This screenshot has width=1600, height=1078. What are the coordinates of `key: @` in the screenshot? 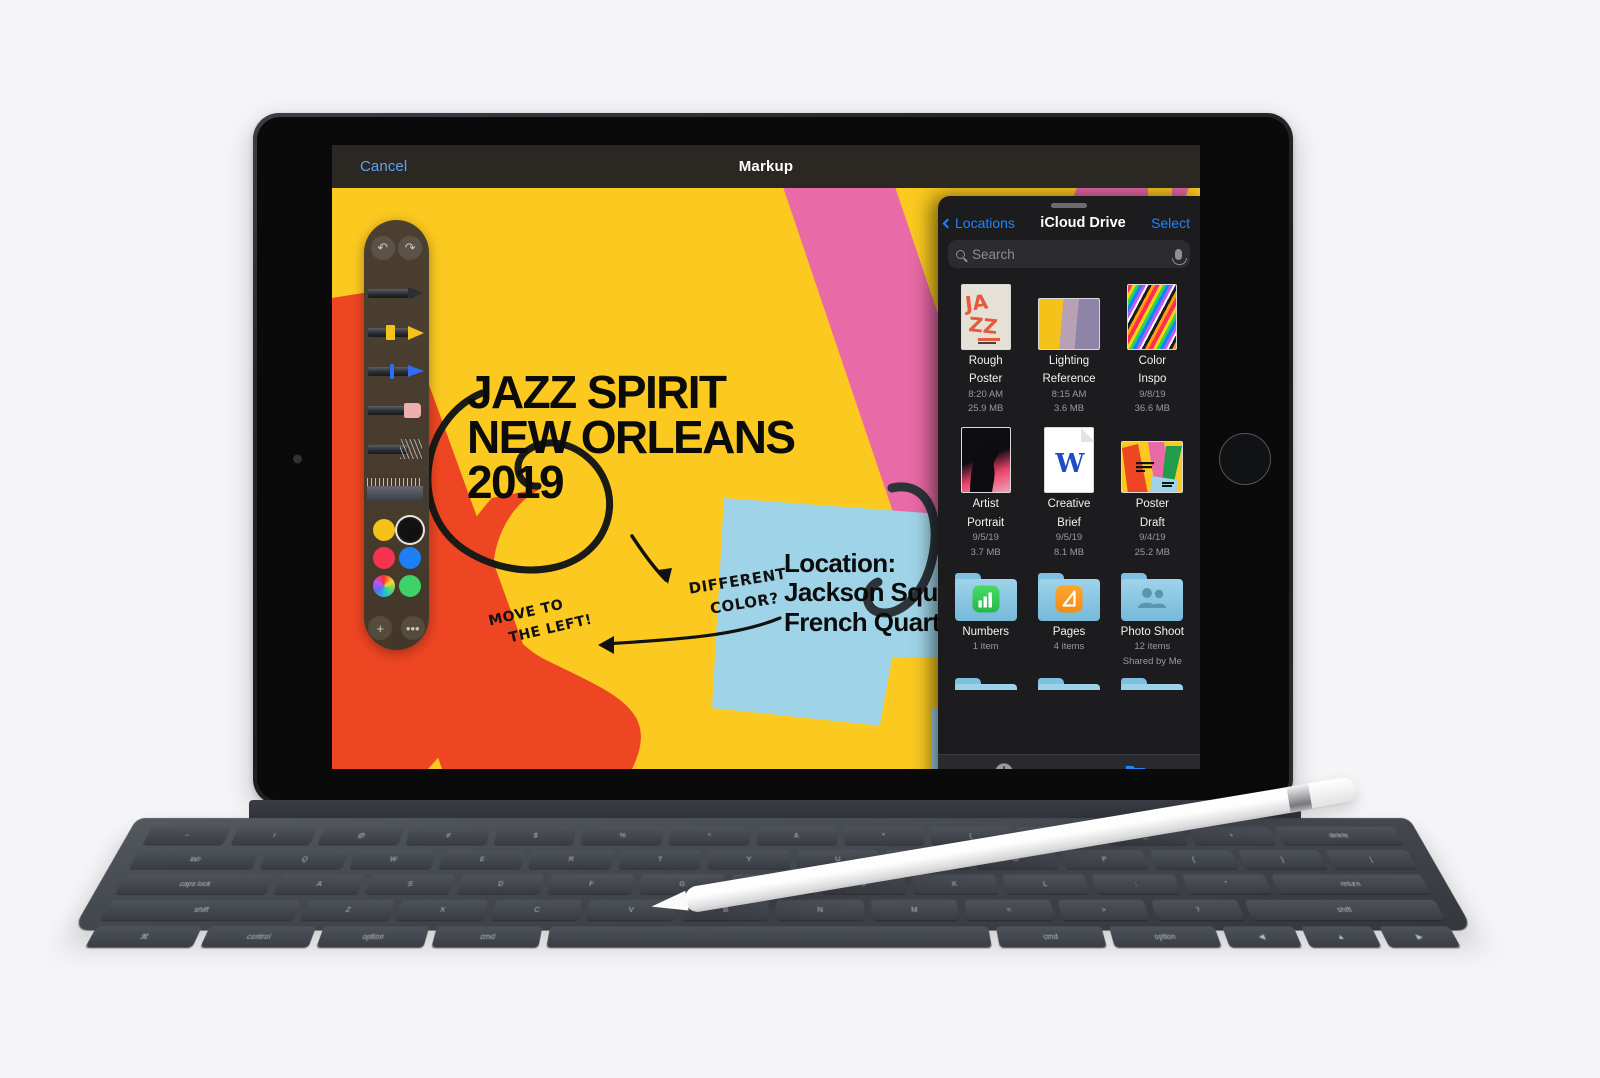 It's located at (361, 835).